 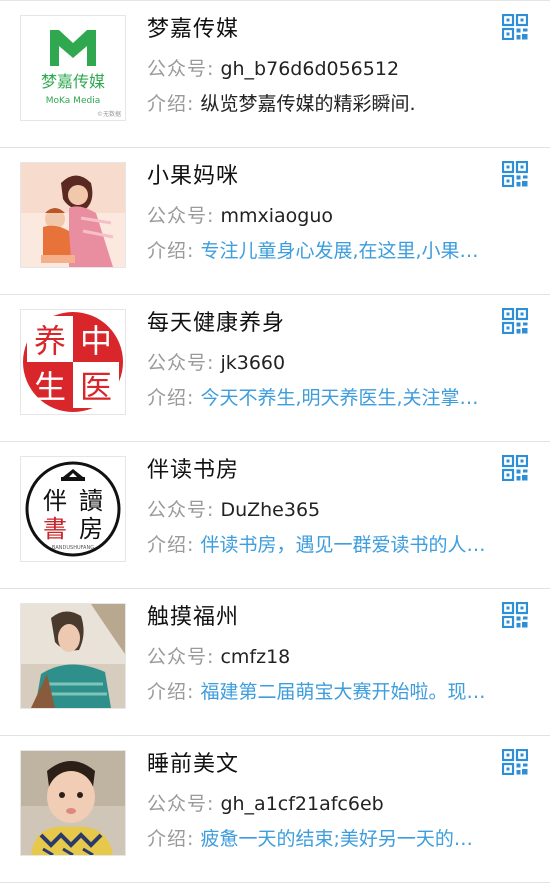 I want to click on account-id-value: mmxiaoguo, so click(x=276, y=216).